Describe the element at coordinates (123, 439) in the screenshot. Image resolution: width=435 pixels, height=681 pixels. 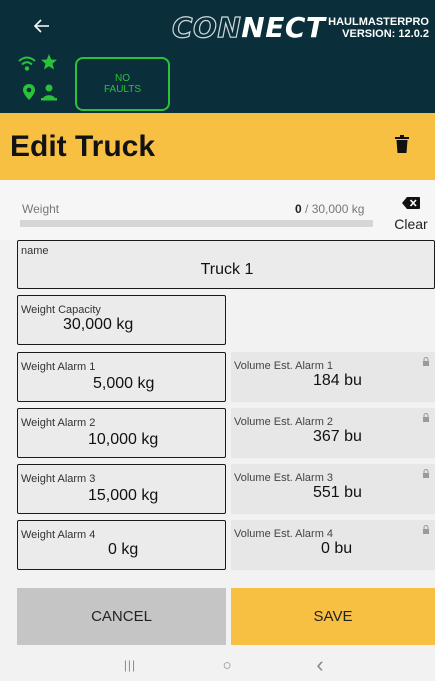
I see `weight-alarm-2-value: 10,000 kg` at that location.